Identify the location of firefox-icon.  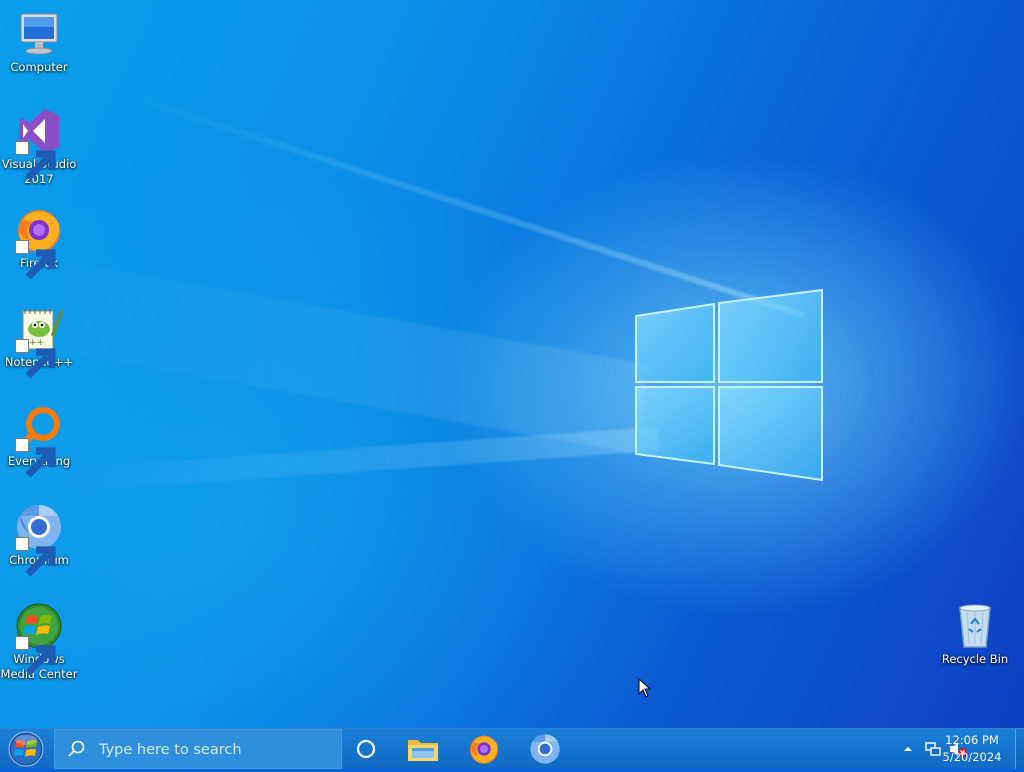
(484, 749).